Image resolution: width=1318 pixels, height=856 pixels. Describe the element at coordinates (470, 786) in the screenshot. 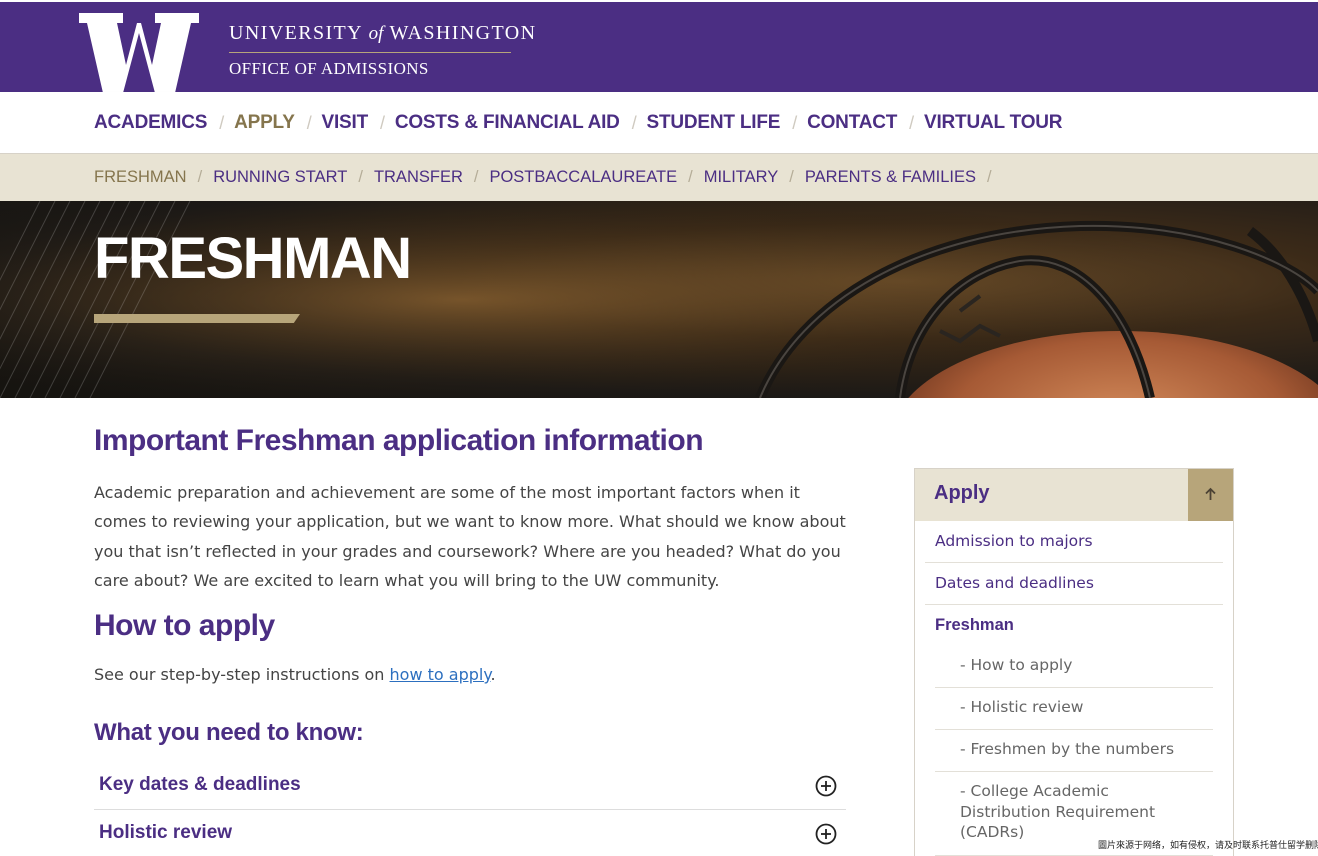

I see `accordion-key-dates: Key dates & deadlines` at that location.